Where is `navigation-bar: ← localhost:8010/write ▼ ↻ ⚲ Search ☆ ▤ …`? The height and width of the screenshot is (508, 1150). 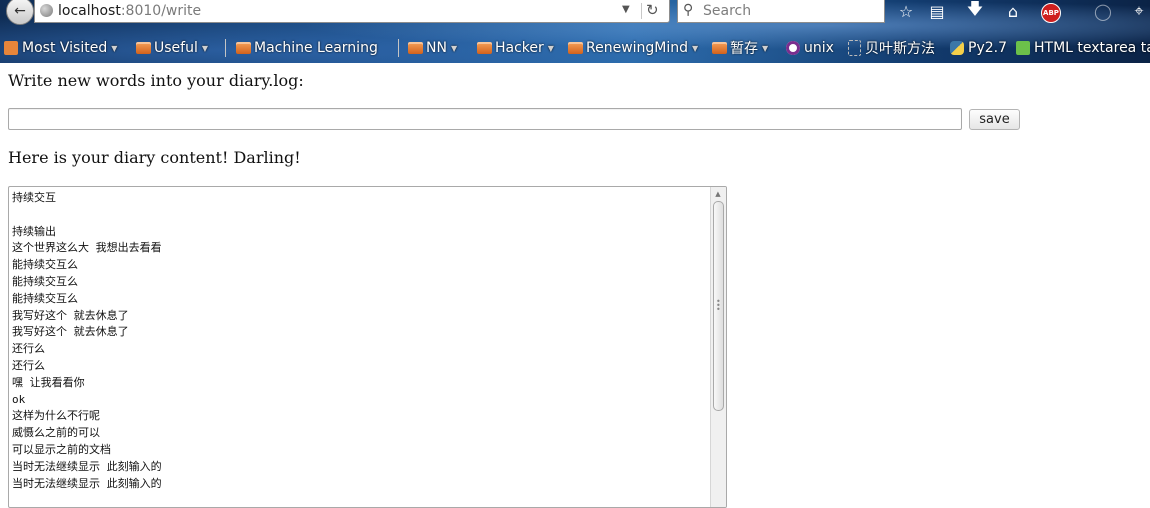
navigation-bar: ← localhost:8010/write ▼ ↻ ⚲ Search ☆ ▤ … is located at coordinates (575, 12).